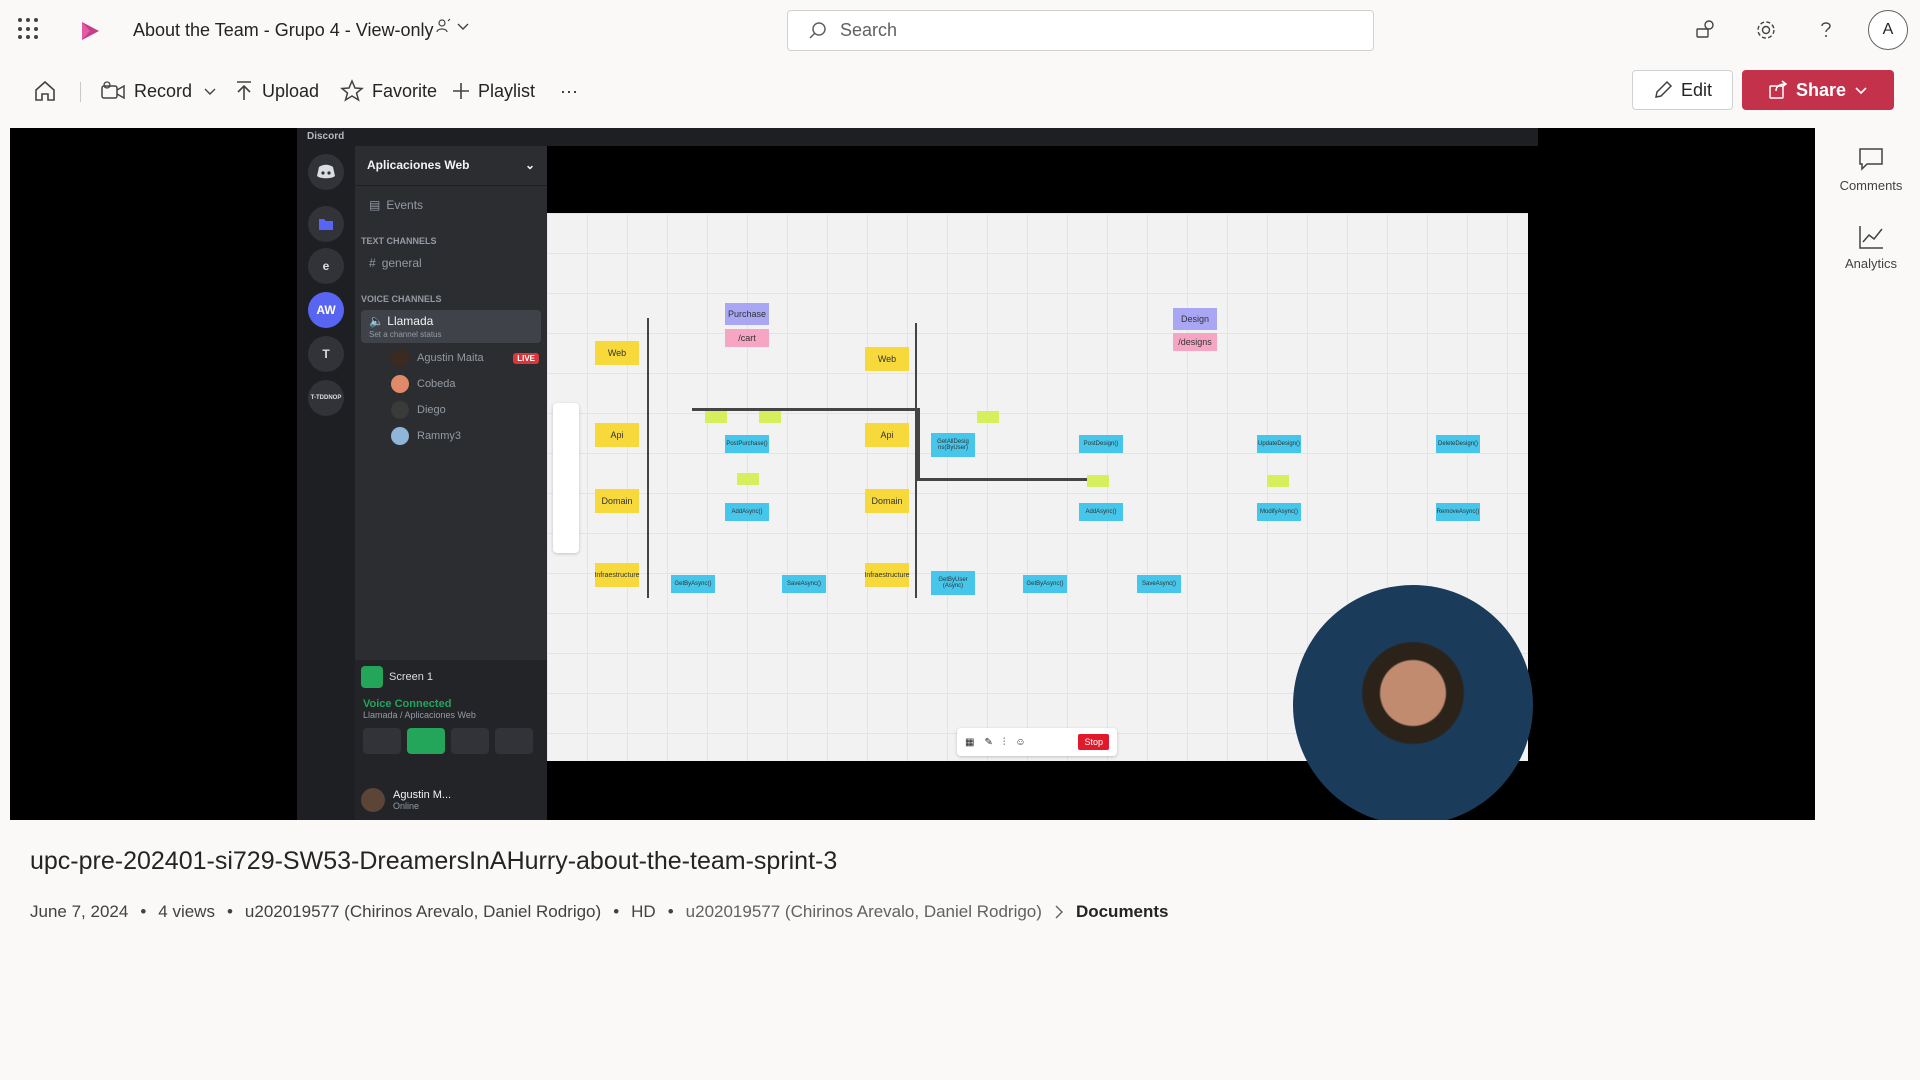  Describe the element at coordinates (1682, 90) in the screenshot. I see `edit-button: Edit` at that location.